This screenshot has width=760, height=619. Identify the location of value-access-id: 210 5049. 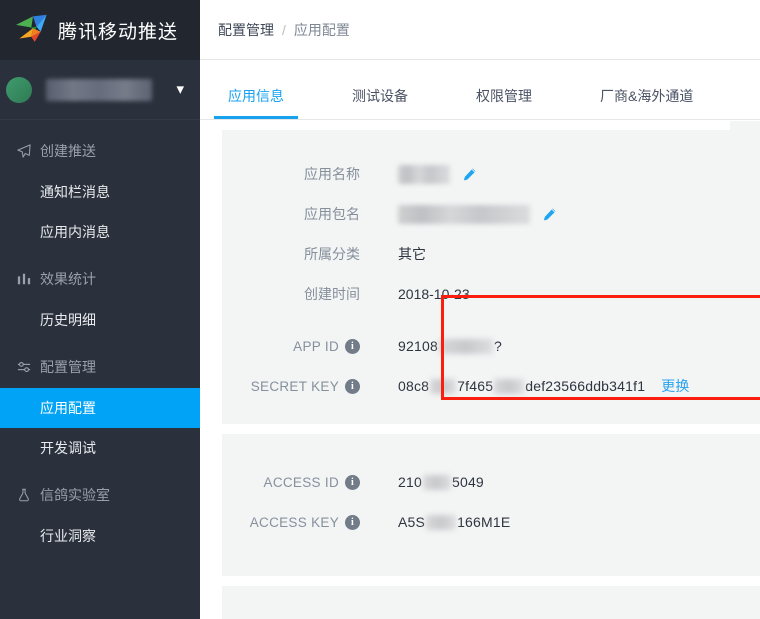
(441, 482).